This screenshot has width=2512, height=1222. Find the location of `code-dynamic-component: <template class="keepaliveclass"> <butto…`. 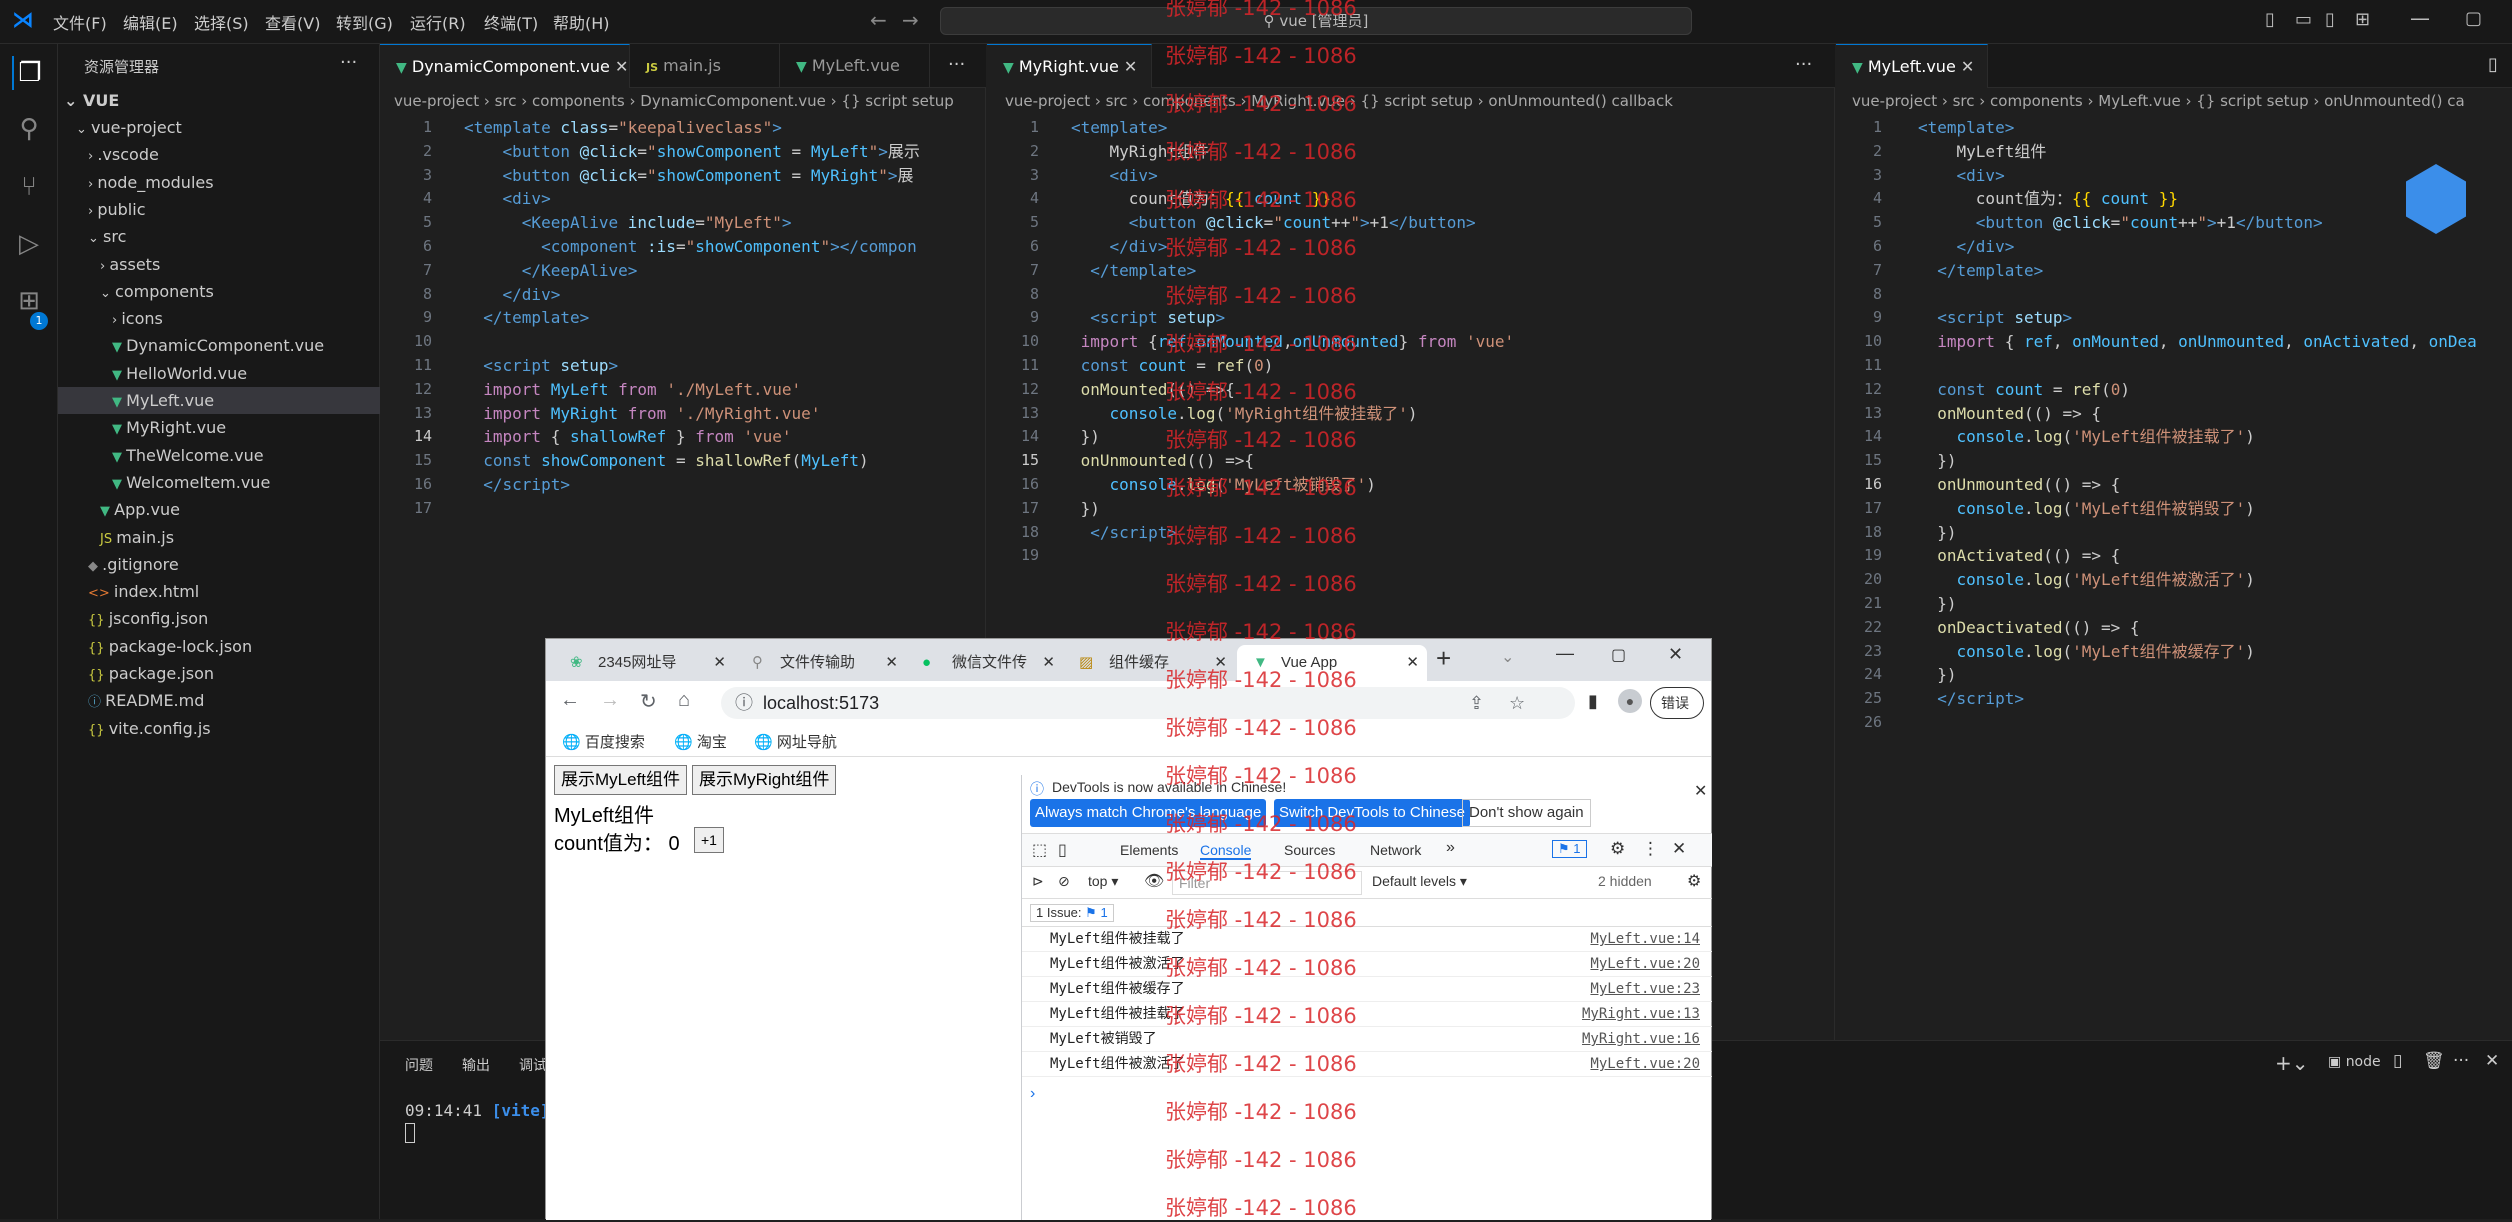

code-dynamic-component: <template class="keepaliveclass"> <butto… is located at coordinates (721, 306).